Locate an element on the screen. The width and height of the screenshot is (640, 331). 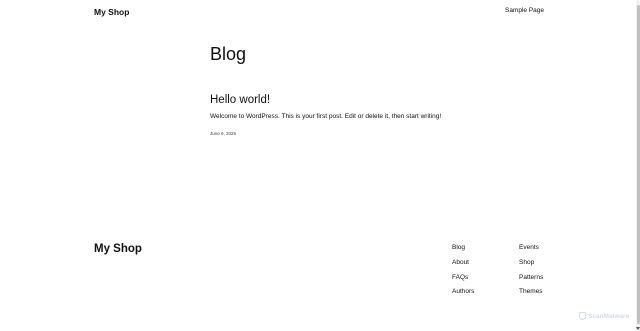
footer-link-faqs: FAQs is located at coordinates (463, 281).